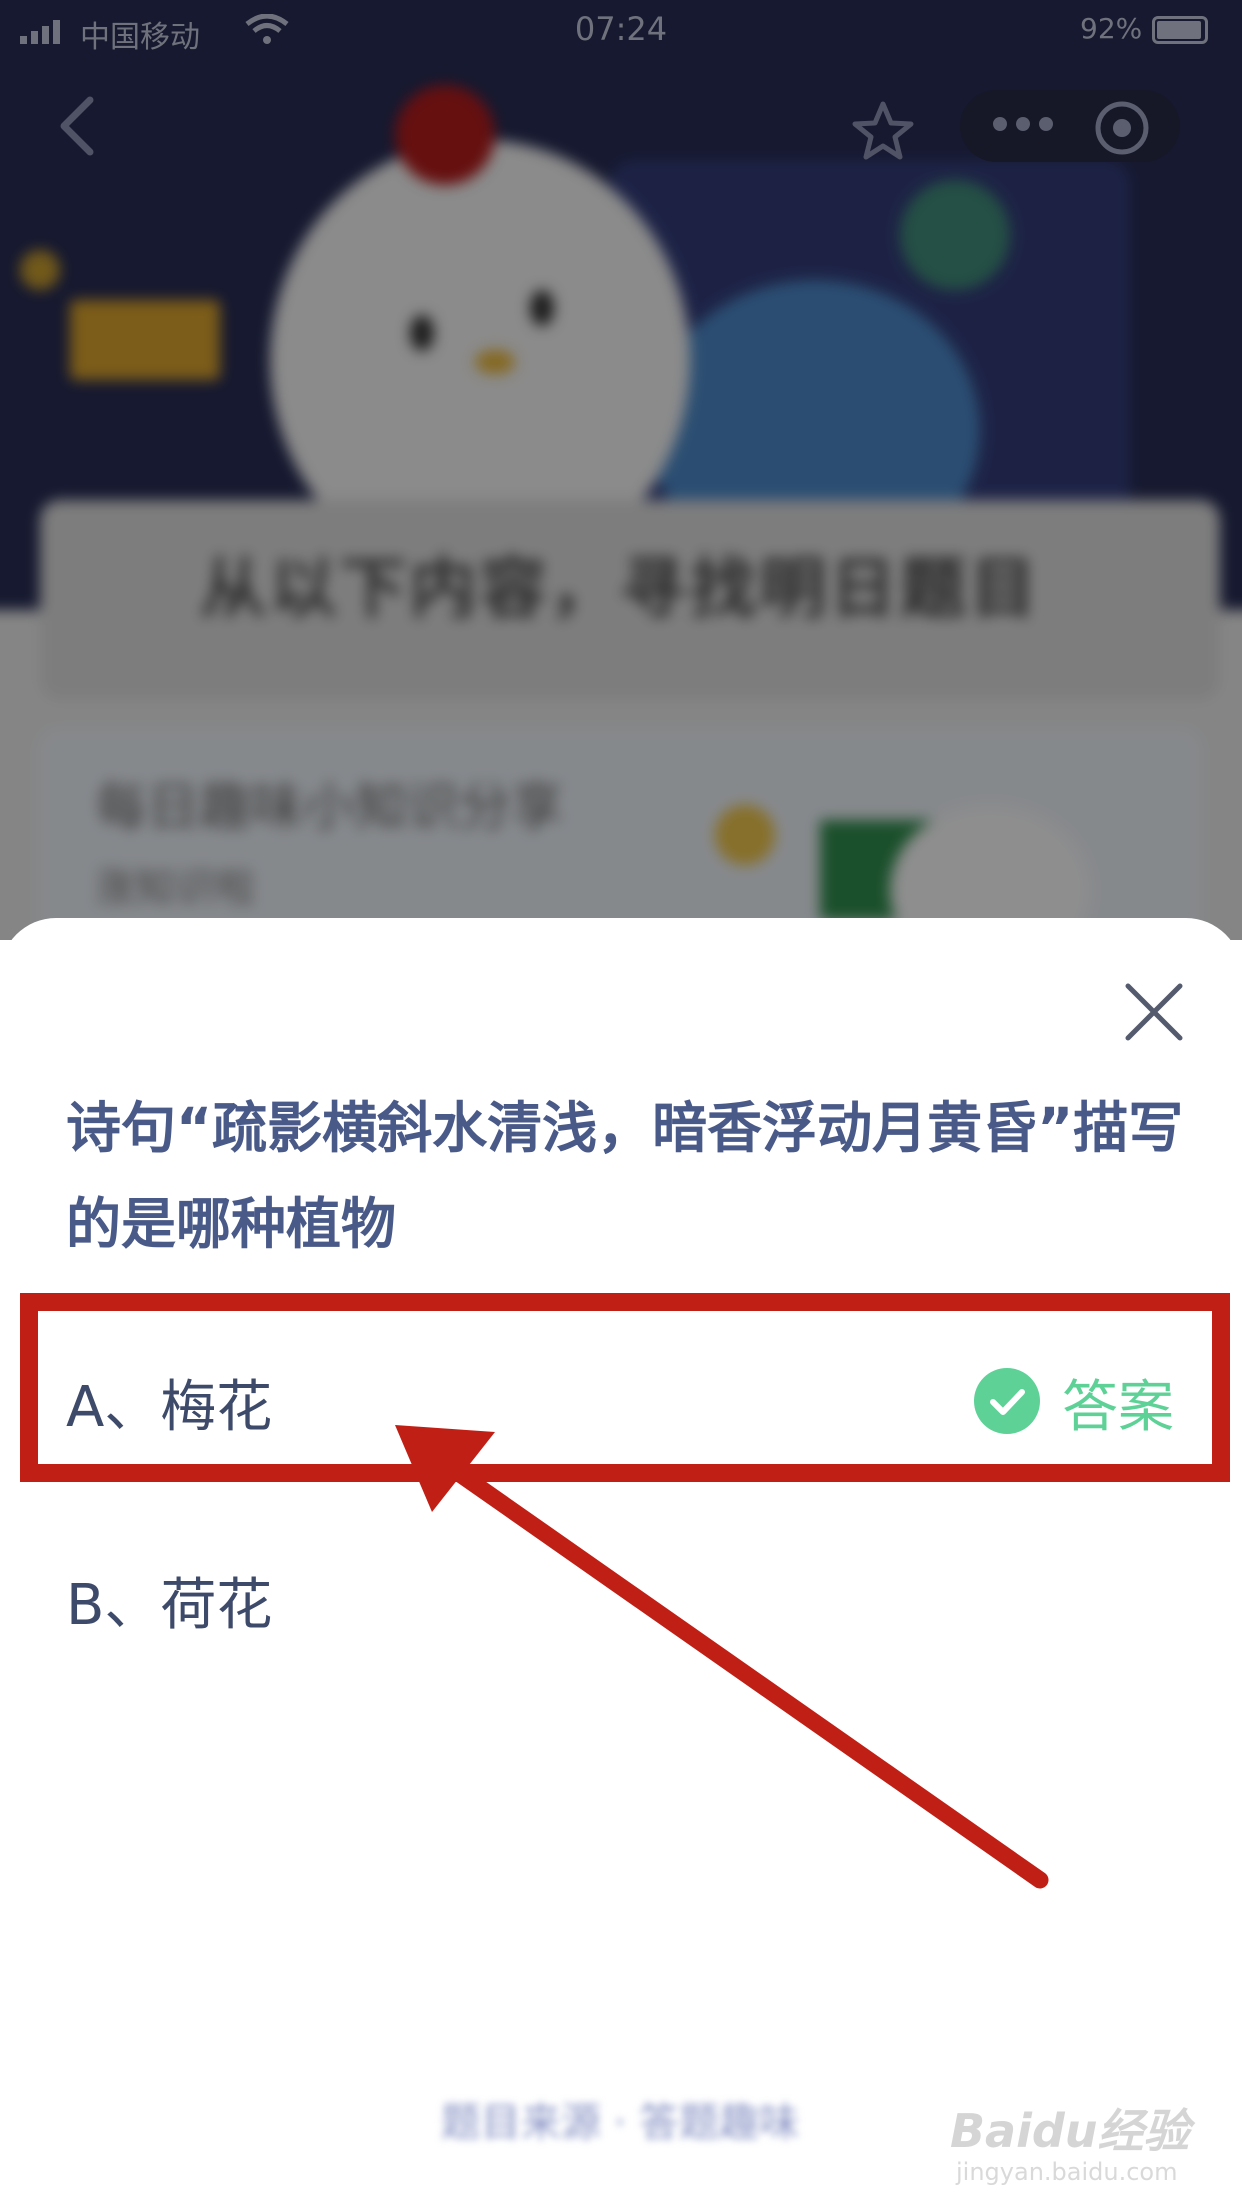 This screenshot has height=2208, width=1242. I want to click on watermark-url: jingyan.baidu.com, so click(1067, 2172).